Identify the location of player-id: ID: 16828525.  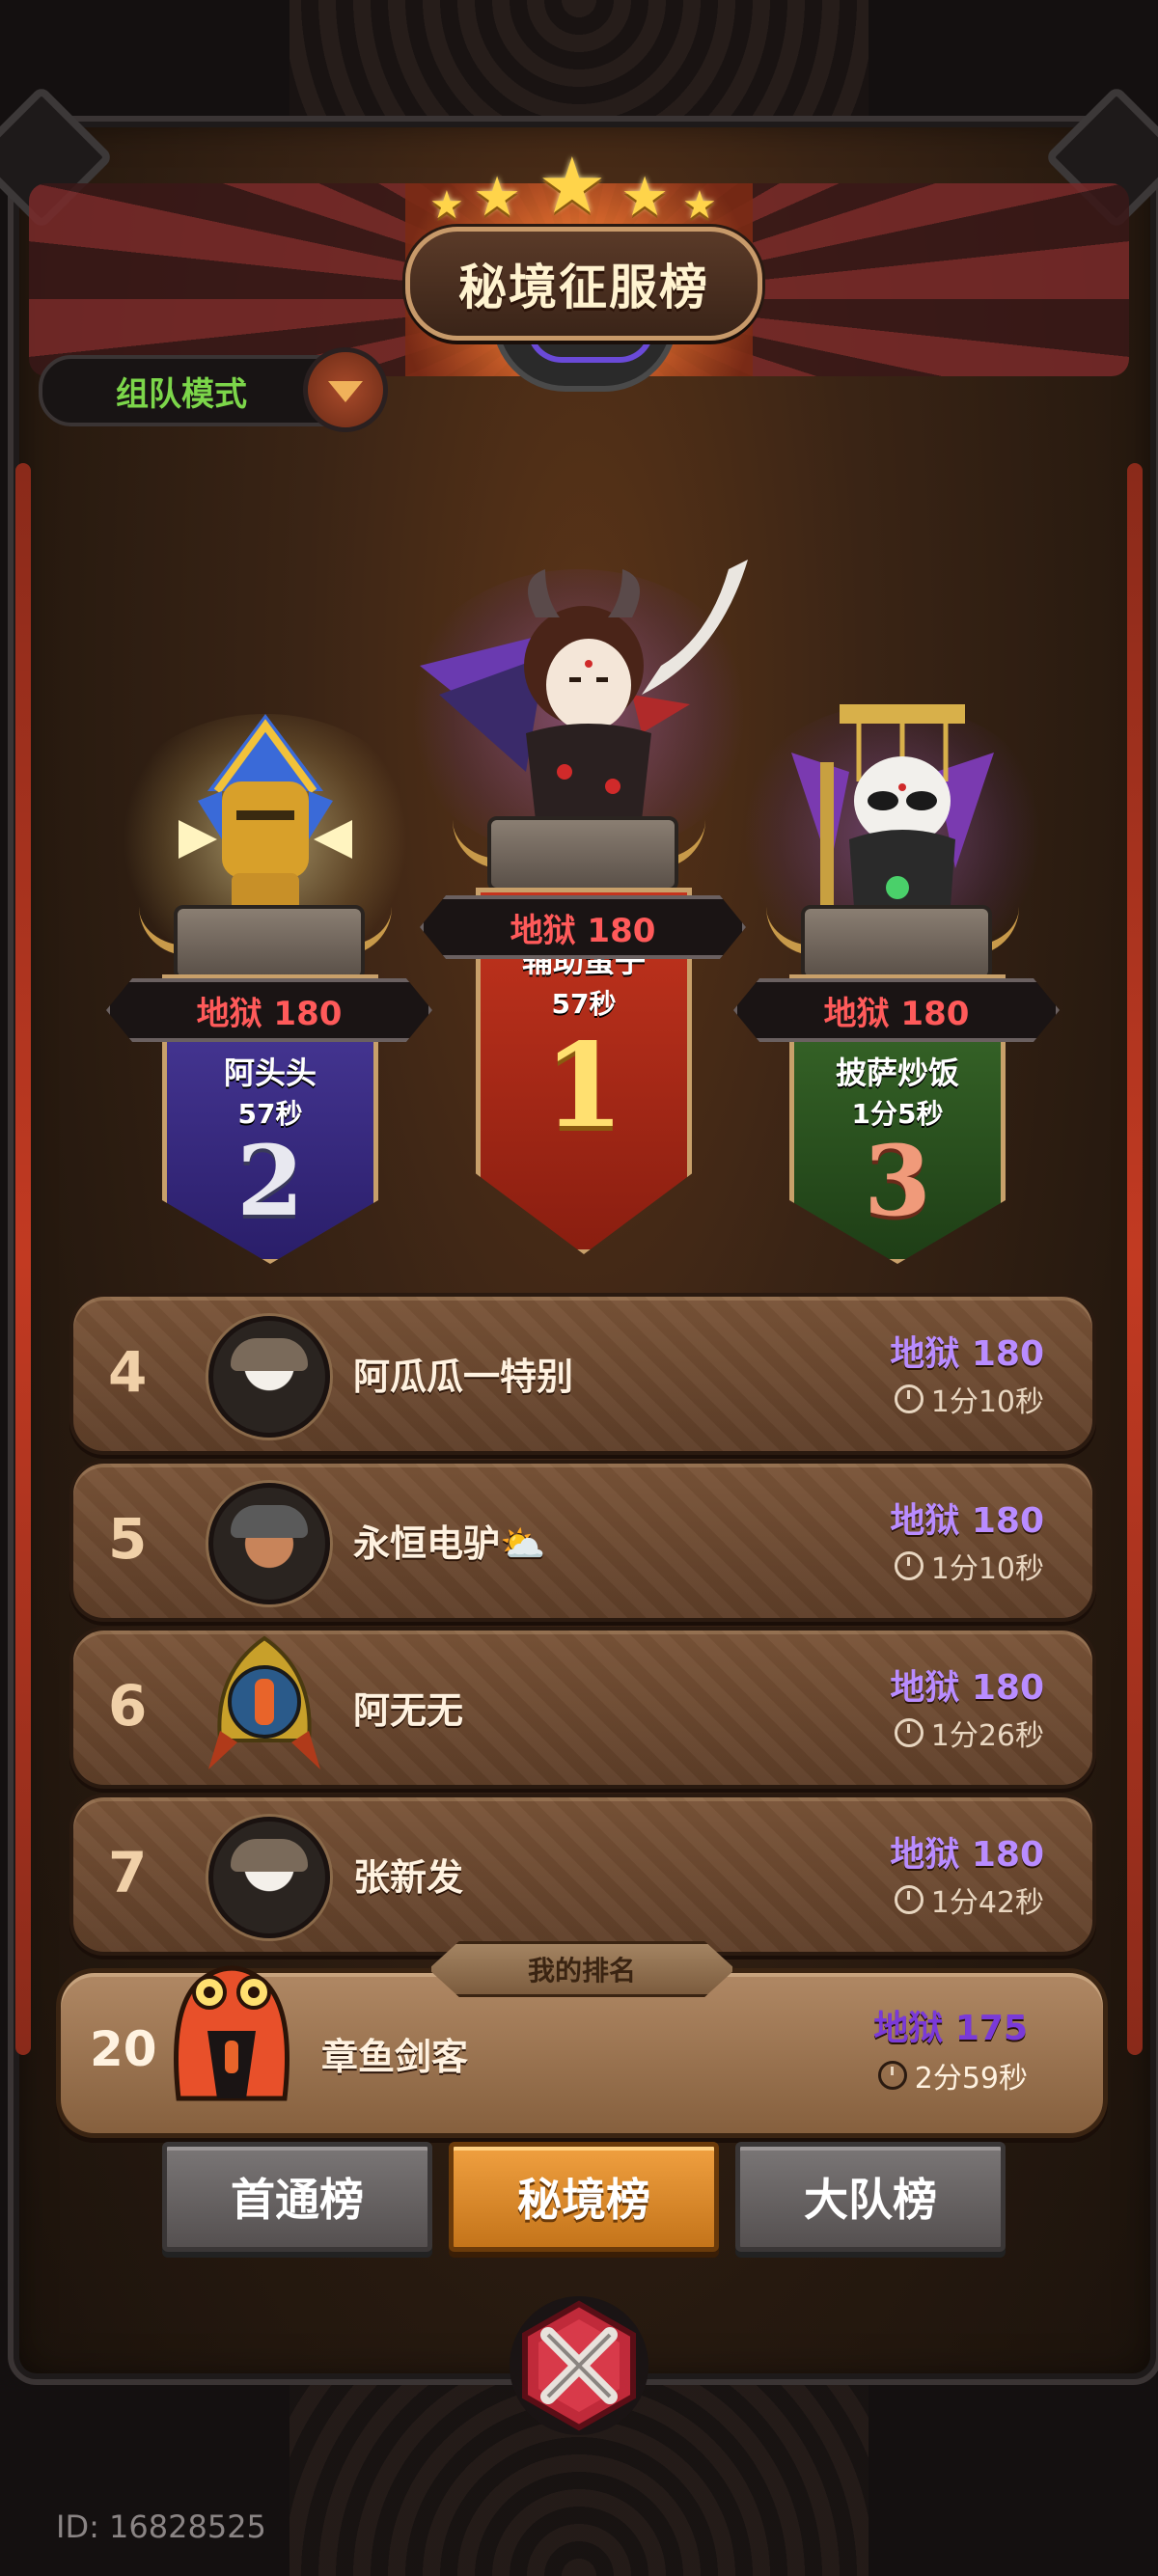
(161, 2526).